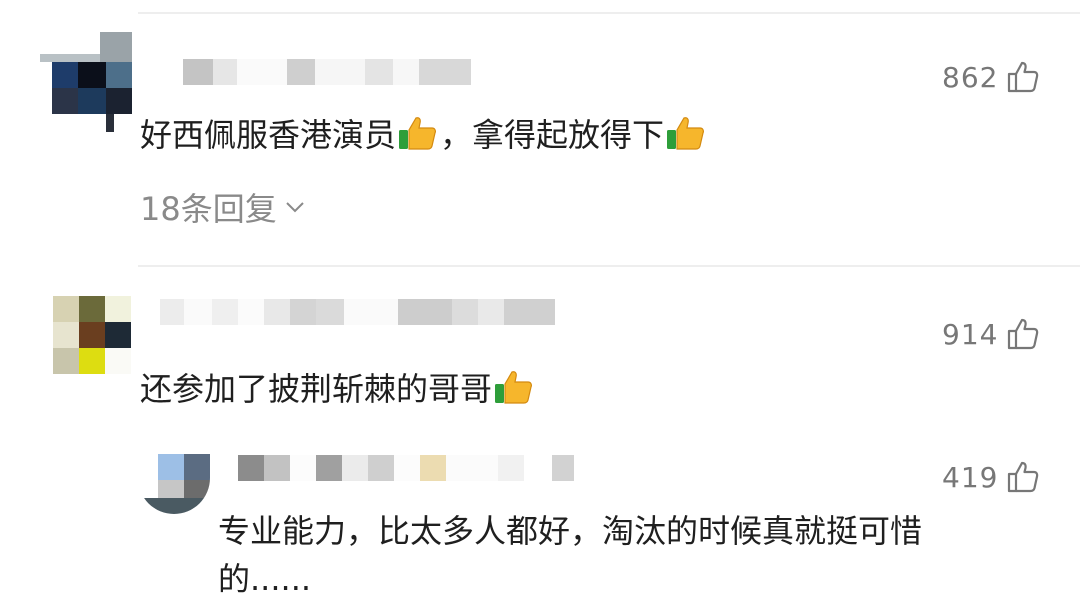  Describe the element at coordinates (316, 389) in the screenshot. I see `comment-text-part: 还参加了披荆斩棘的哥哥` at that location.